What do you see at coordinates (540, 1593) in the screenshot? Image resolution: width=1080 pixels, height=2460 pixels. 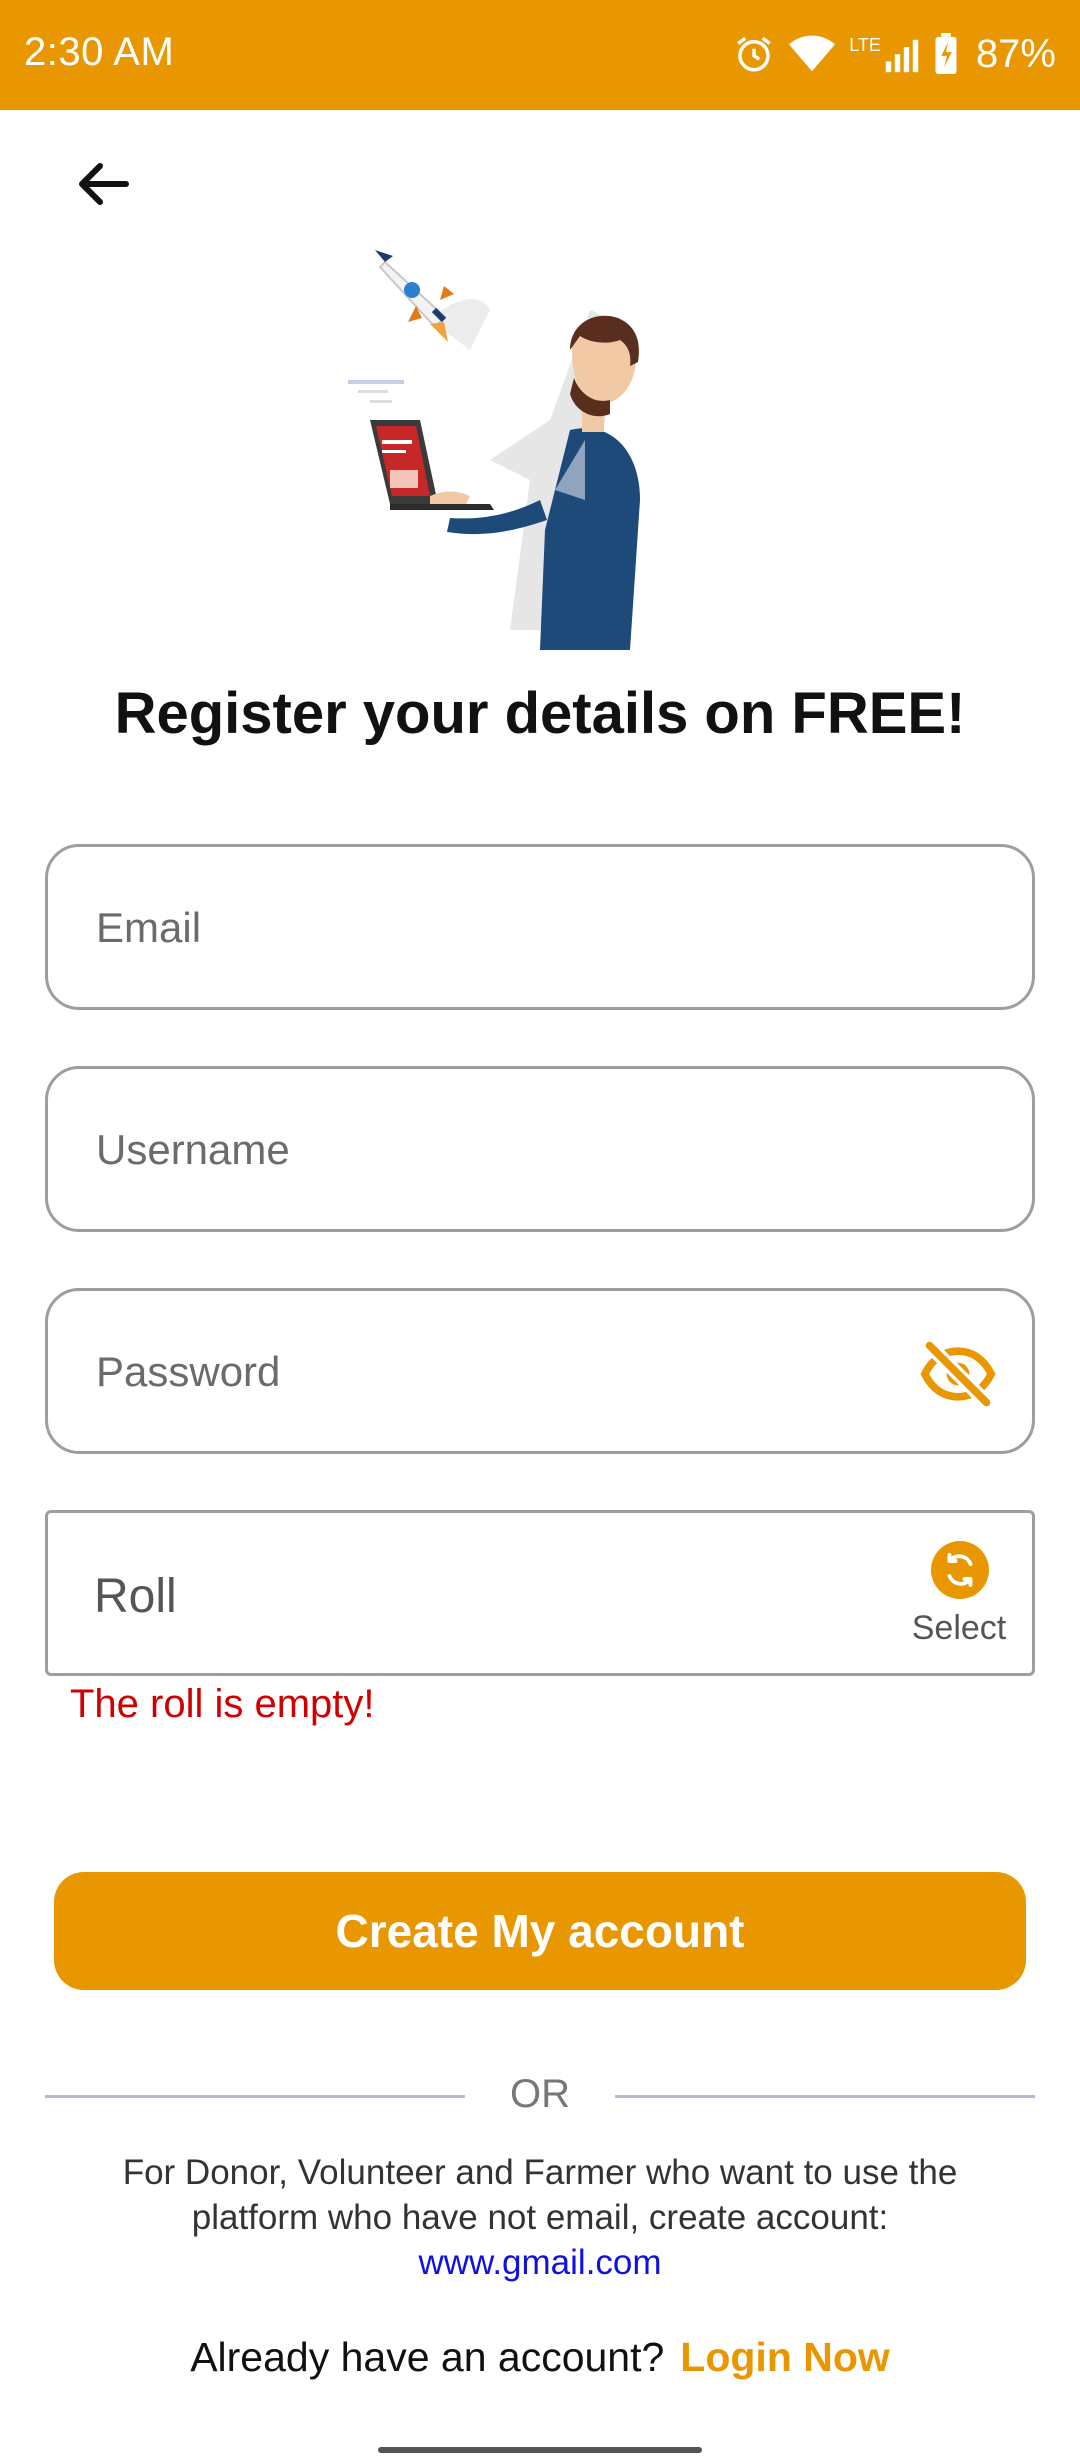 I see `roll-dropdown: Roll Select` at bounding box center [540, 1593].